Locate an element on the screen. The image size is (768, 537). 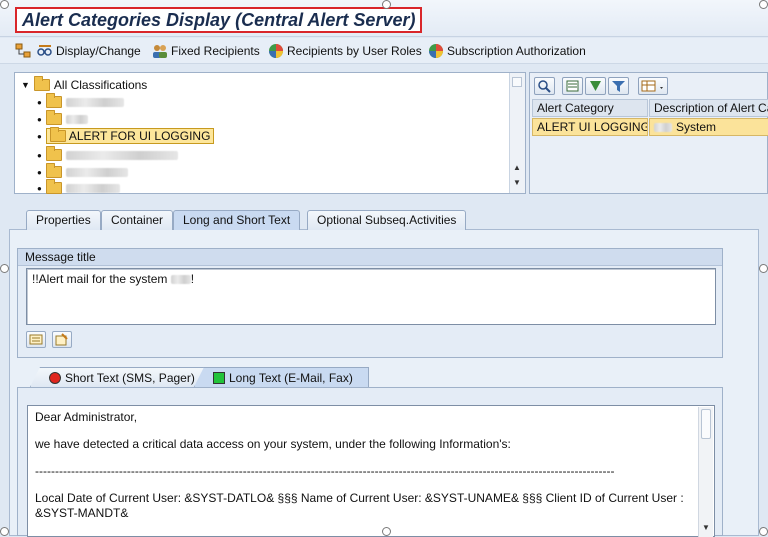
resize-handle-top-right is located at coordinates (763, 4).